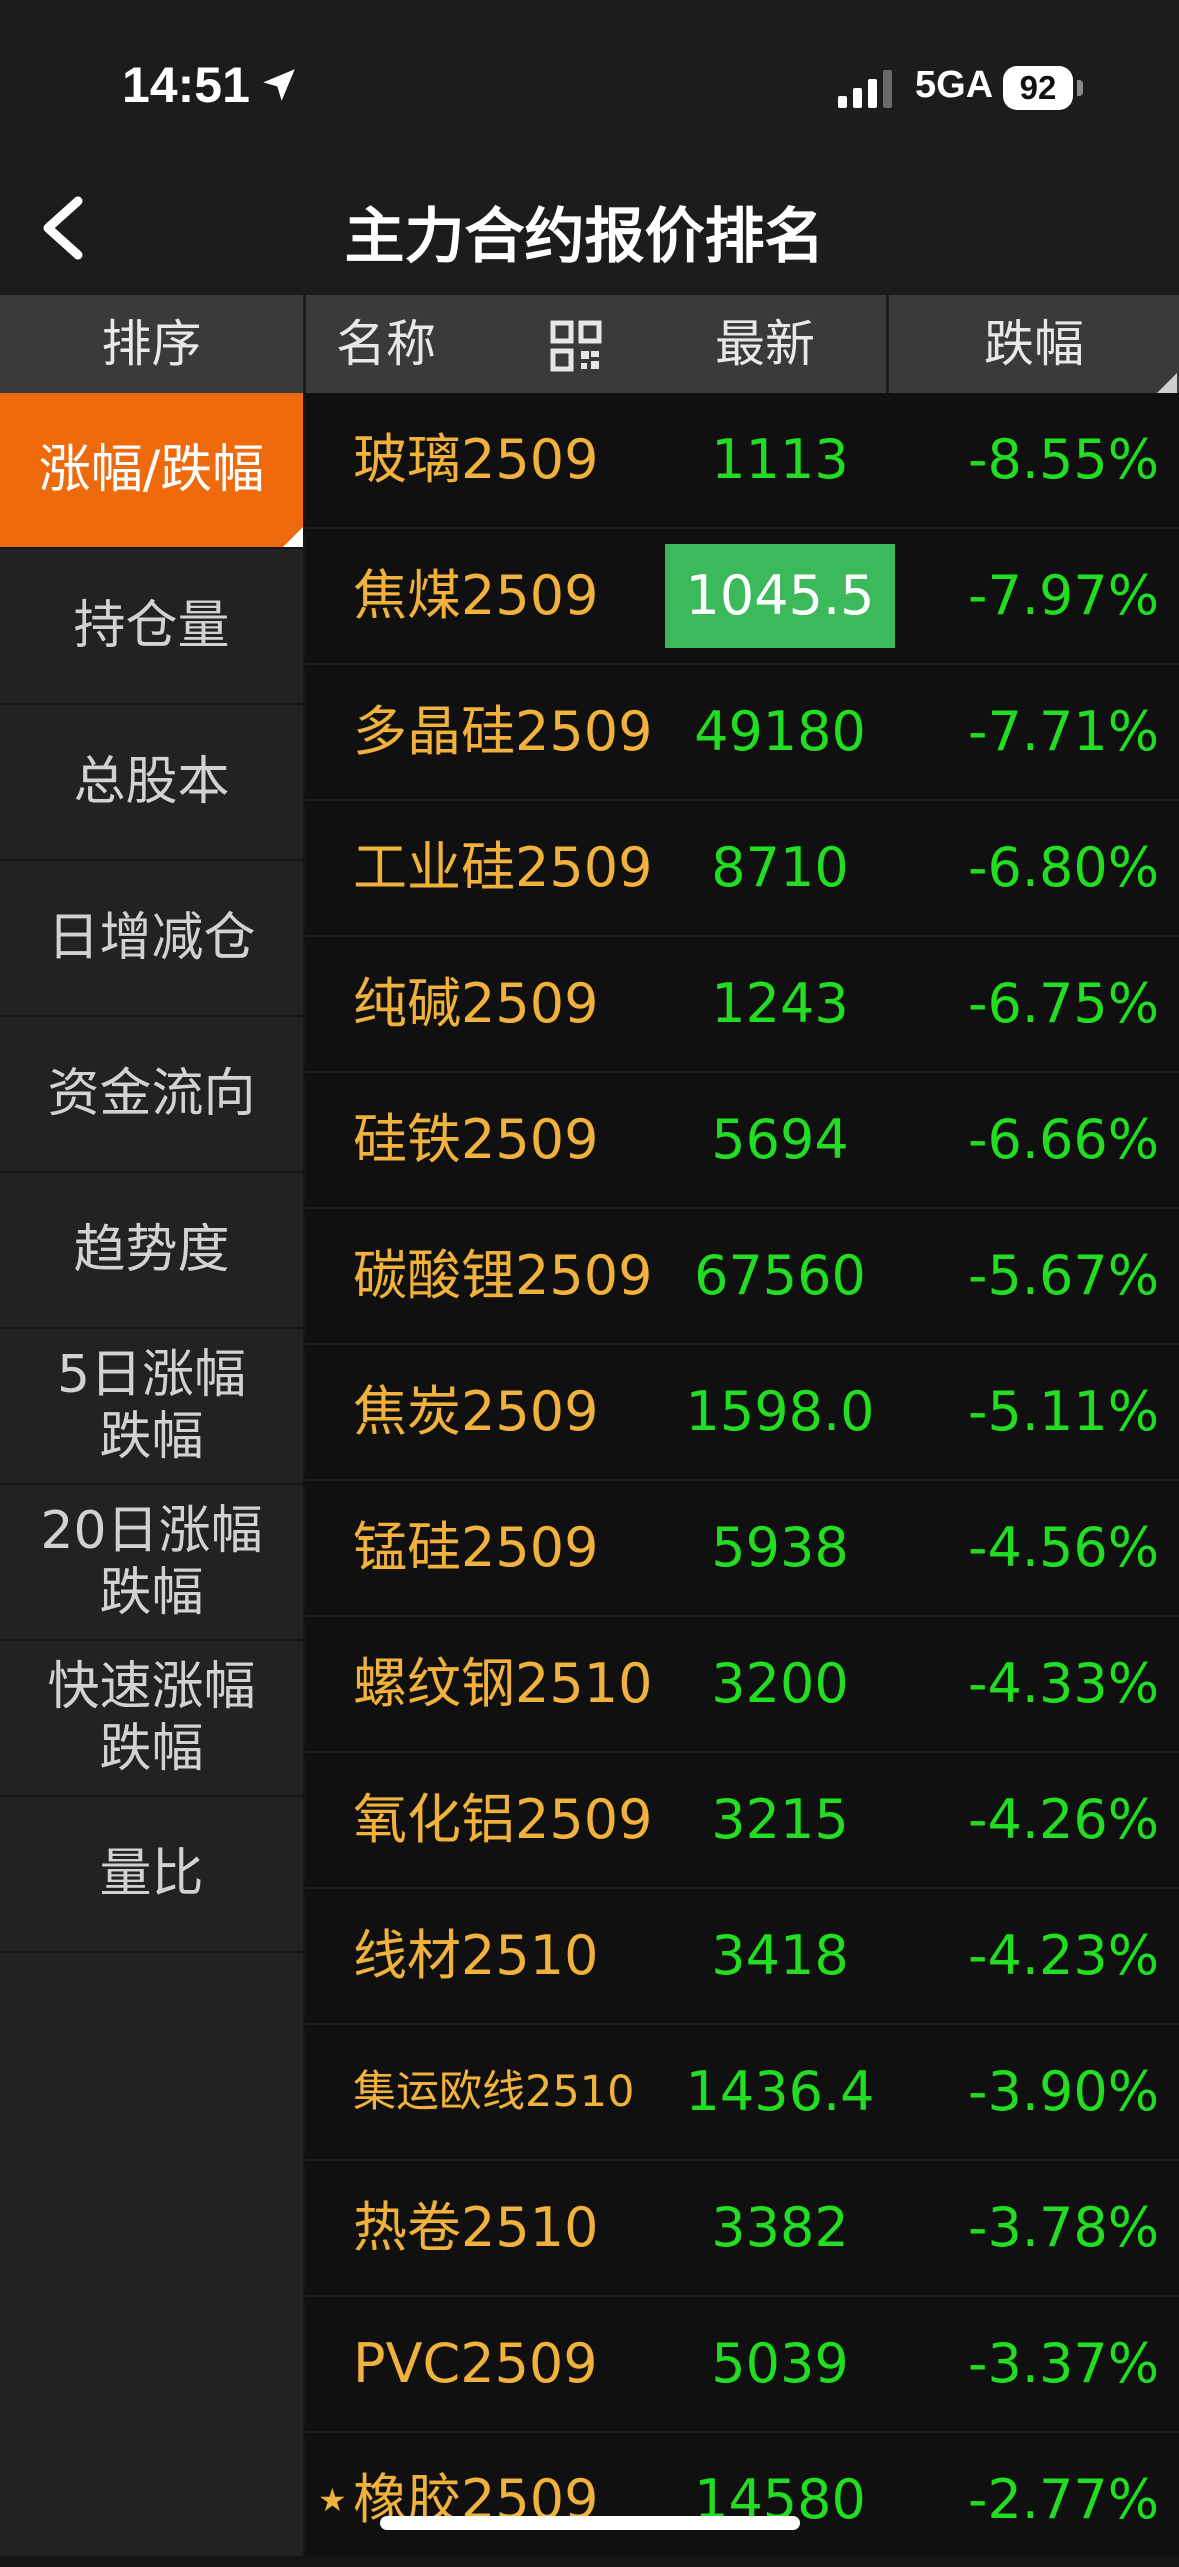 Image resolution: width=1179 pixels, height=2567 pixels. Describe the element at coordinates (386, 344) in the screenshot. I see `header-name: 名称` at that location.